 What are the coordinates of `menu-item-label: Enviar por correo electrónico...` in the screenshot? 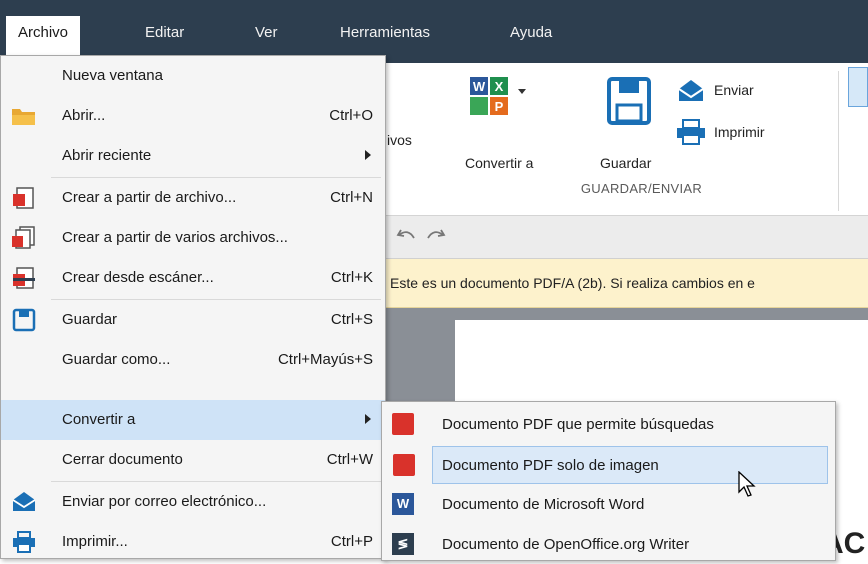 It's located at (164, 501).